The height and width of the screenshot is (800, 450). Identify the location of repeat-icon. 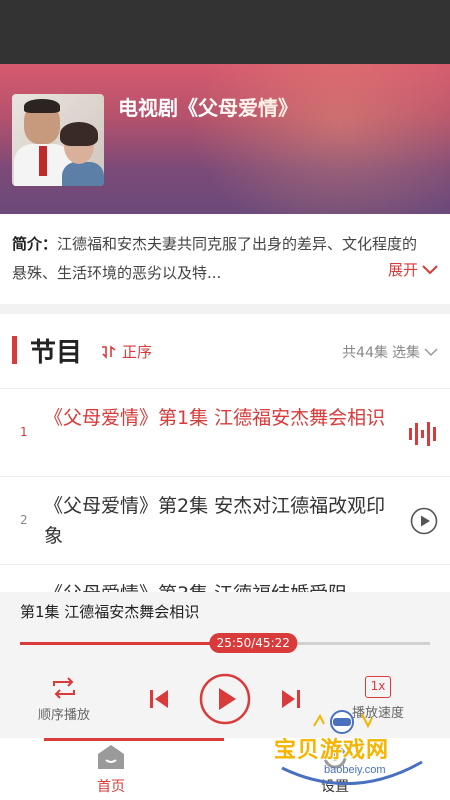
(64, 688).